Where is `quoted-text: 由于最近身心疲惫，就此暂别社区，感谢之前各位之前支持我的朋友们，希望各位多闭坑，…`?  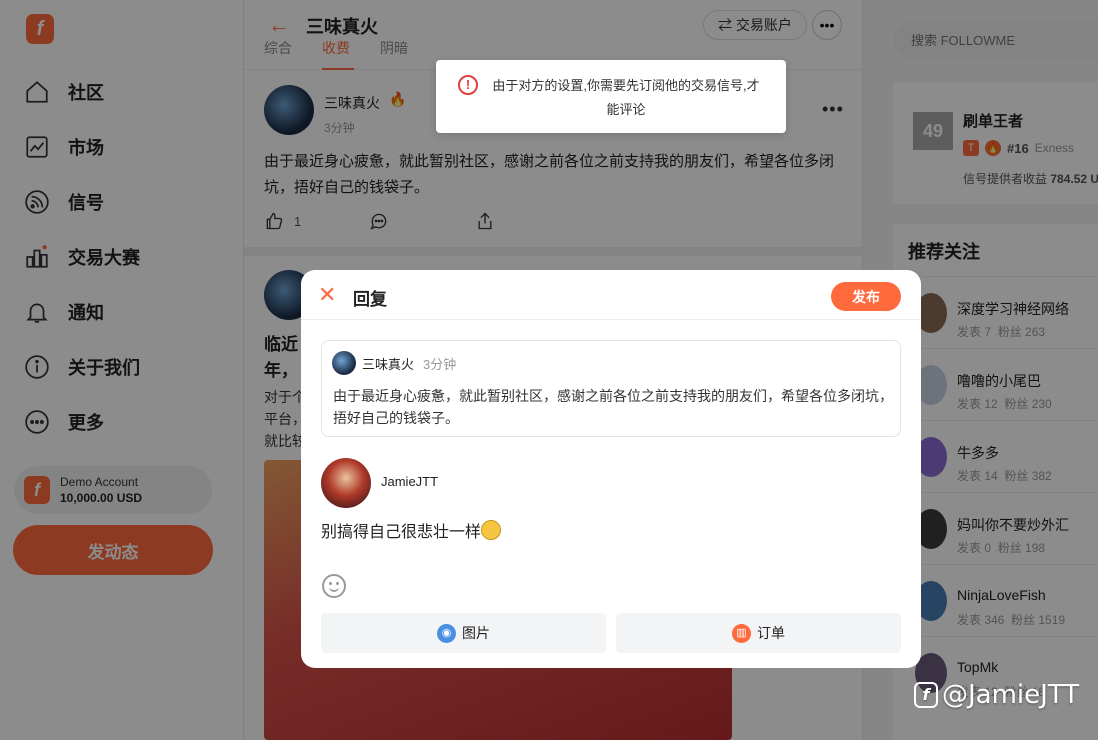 quoted-text: 由于最近身心疲惫，就此暂别社区，感谢之前各位之前支持我的朋友们，希望各位多闭坑，… is located at coordinates (613, 407).